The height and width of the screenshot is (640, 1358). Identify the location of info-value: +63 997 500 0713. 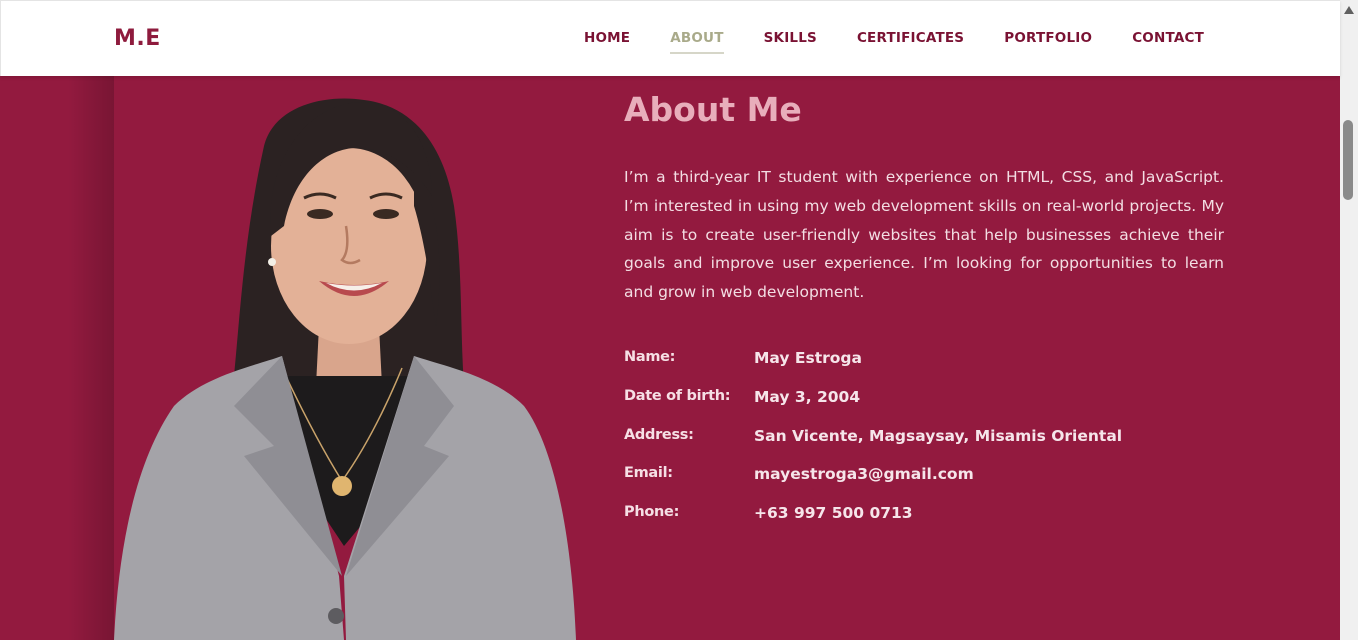
(833, 513).